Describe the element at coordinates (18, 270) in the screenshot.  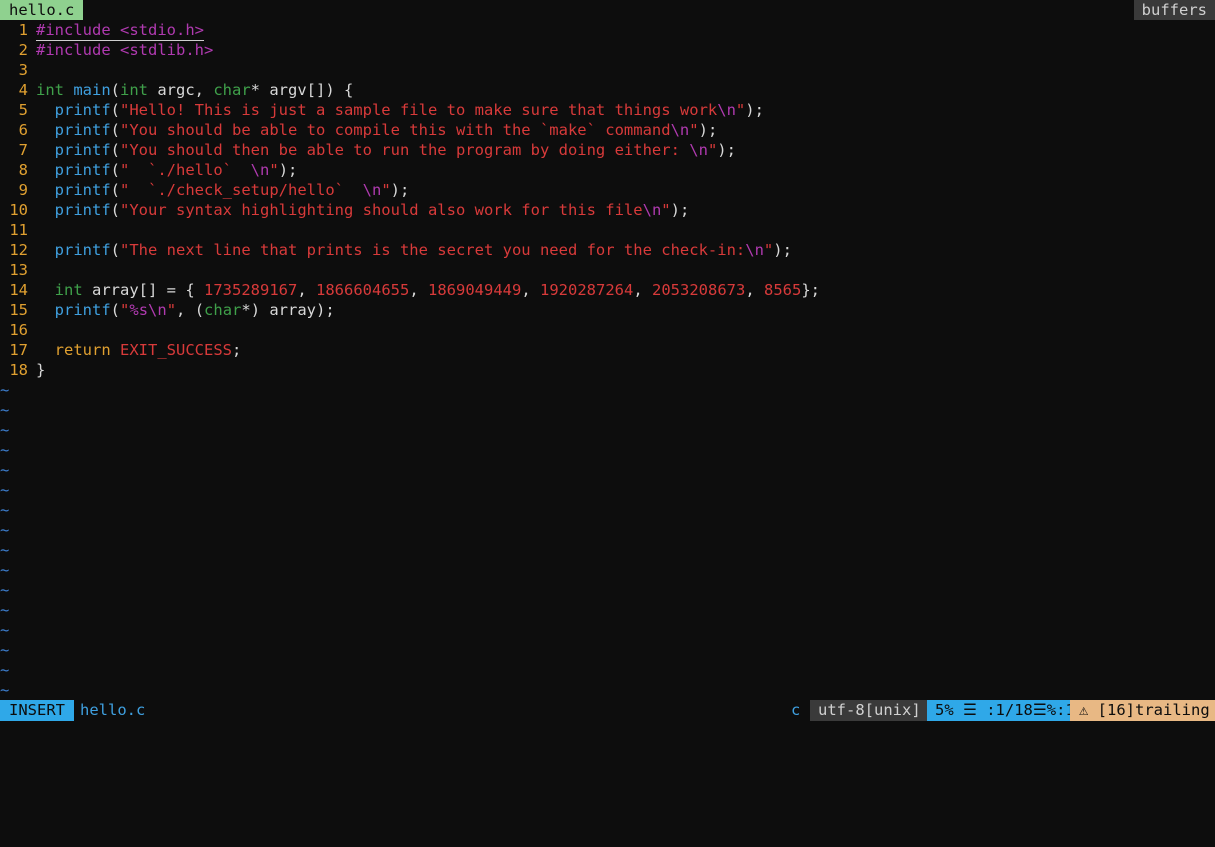
I see `line-number: 13` at that location.